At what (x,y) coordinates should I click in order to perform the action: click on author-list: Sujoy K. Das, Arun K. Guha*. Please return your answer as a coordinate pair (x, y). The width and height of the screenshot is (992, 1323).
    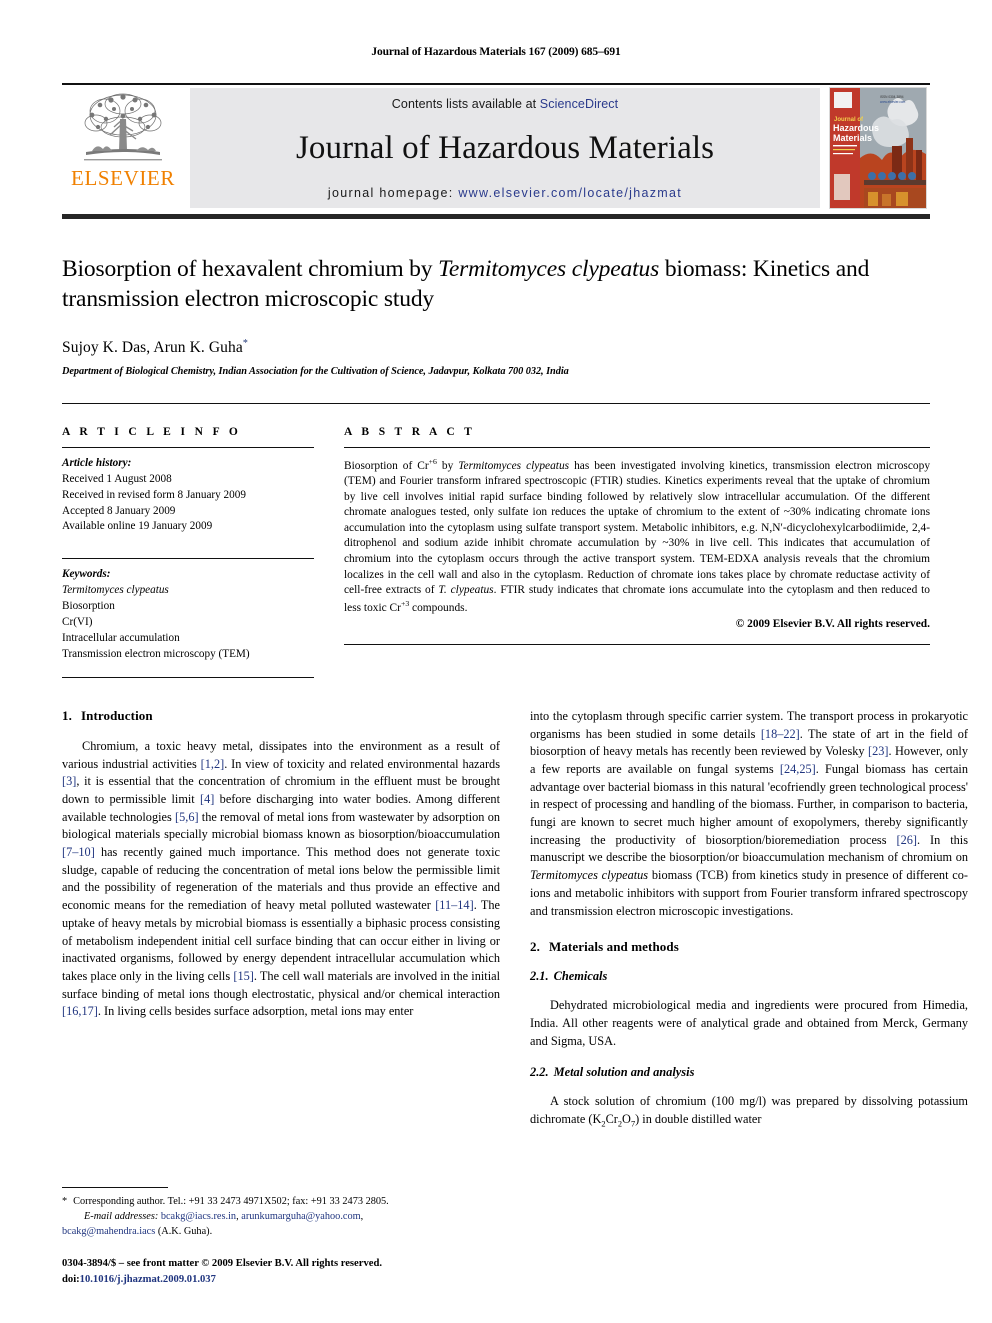
    Looking at the image, I should click on (496, 347).